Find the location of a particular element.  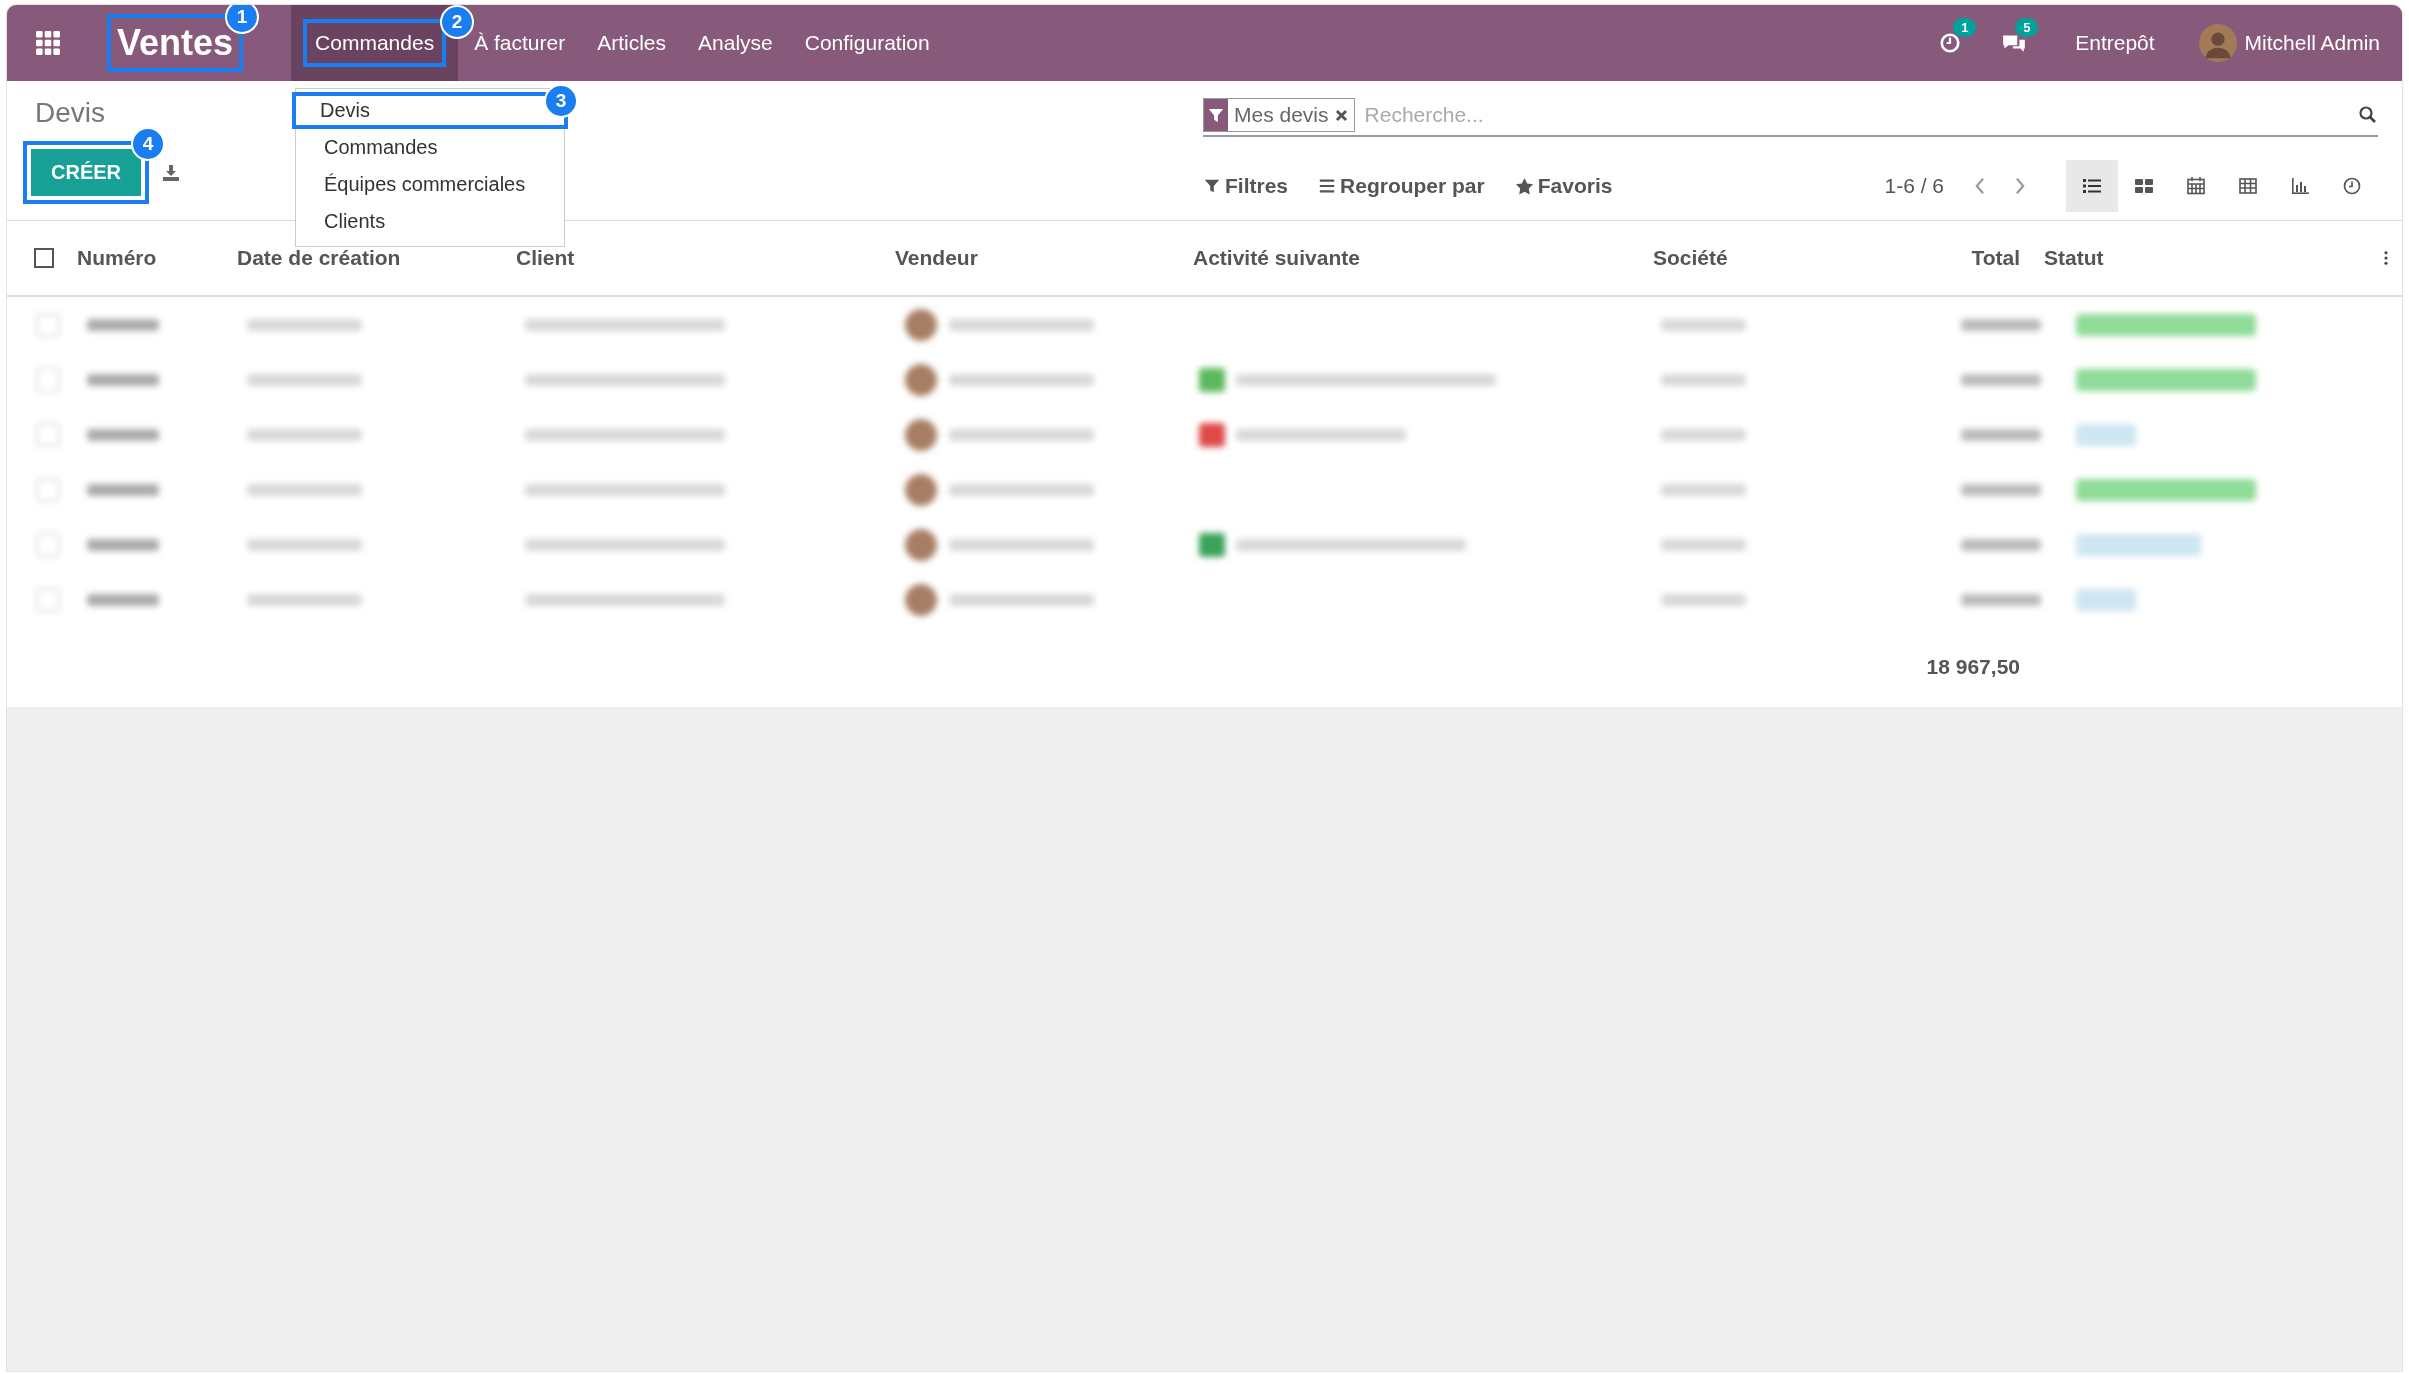

dropdown-item: Commandes is located at coordinates (430, 147).